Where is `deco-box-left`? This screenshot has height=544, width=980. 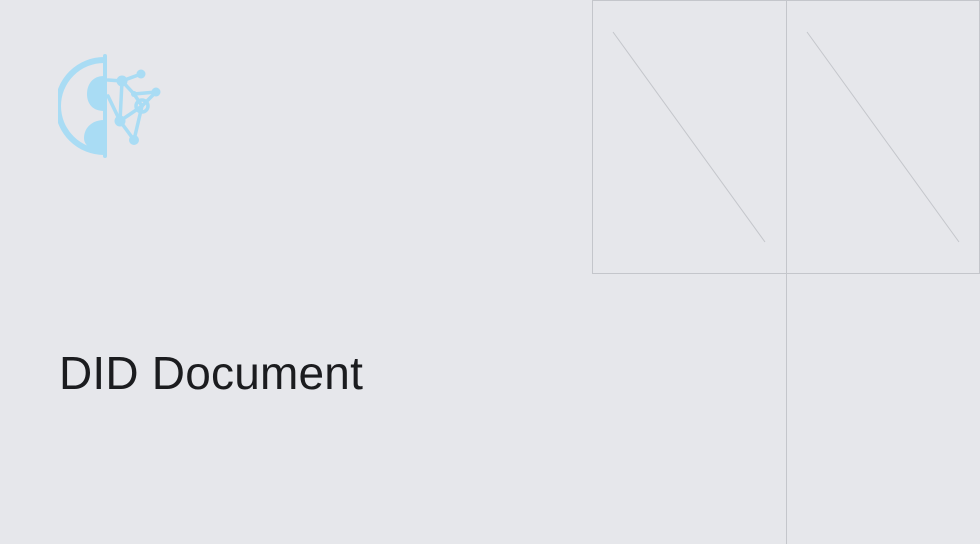 deco-box-left is located at coordinates (689, 137).